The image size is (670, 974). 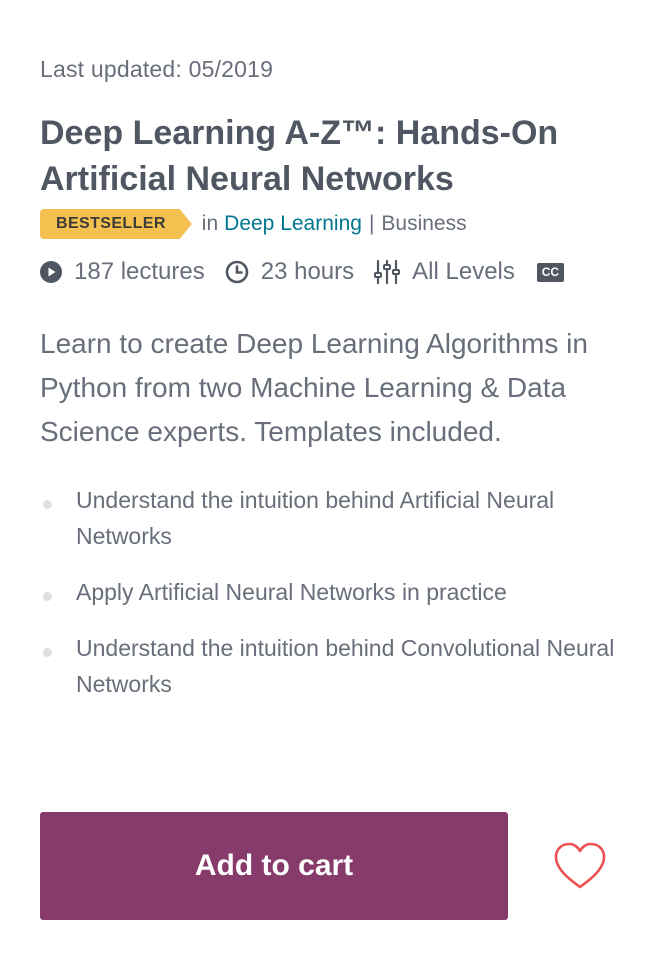 What do you see at coordinates (550, 272) in the screenshot?
I see `closed-captions-icon: CC` at bounding box center [550, 272].